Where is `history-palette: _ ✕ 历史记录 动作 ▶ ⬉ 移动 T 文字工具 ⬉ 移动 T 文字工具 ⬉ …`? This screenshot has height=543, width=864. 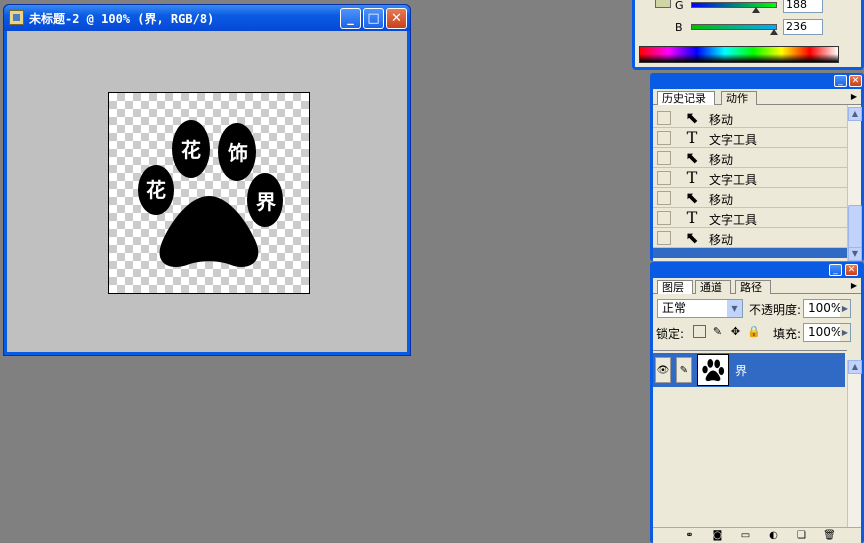 history-palette: _ ✕ 历史记录 动作 ▶ ⬉ 移动 T 文字工具 ⬉ 移动 T 文字工具 ⬉ … is located at coordinates (757, 167).